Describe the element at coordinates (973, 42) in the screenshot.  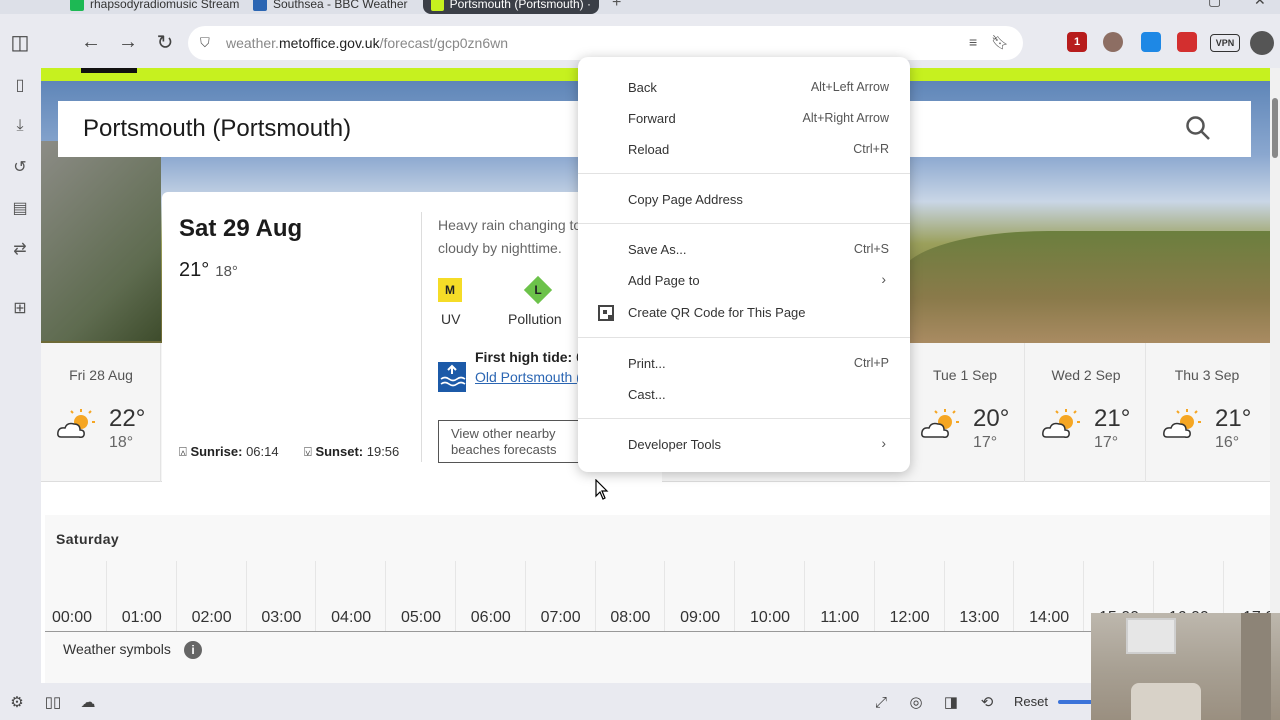
I see `reader-icon: ≡` at that location.